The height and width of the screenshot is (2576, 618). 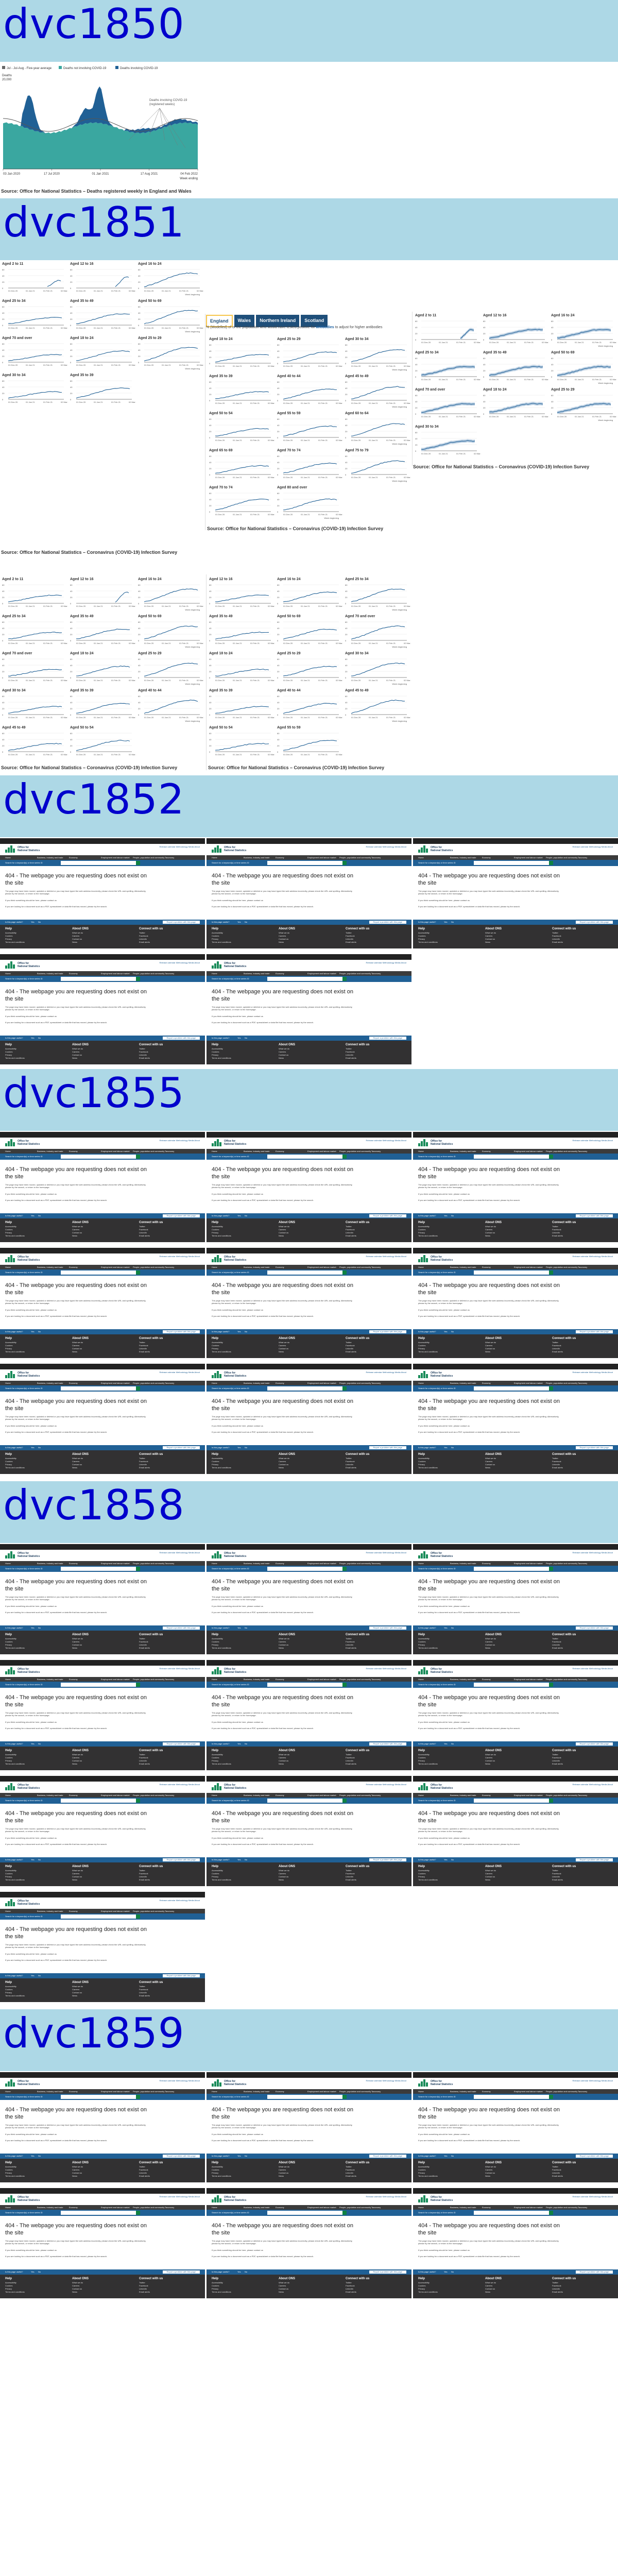 What do you see at coordinates (73, 857) in the screenshot?
I see `nav-item: Economy` at bounding box center [73, 857].